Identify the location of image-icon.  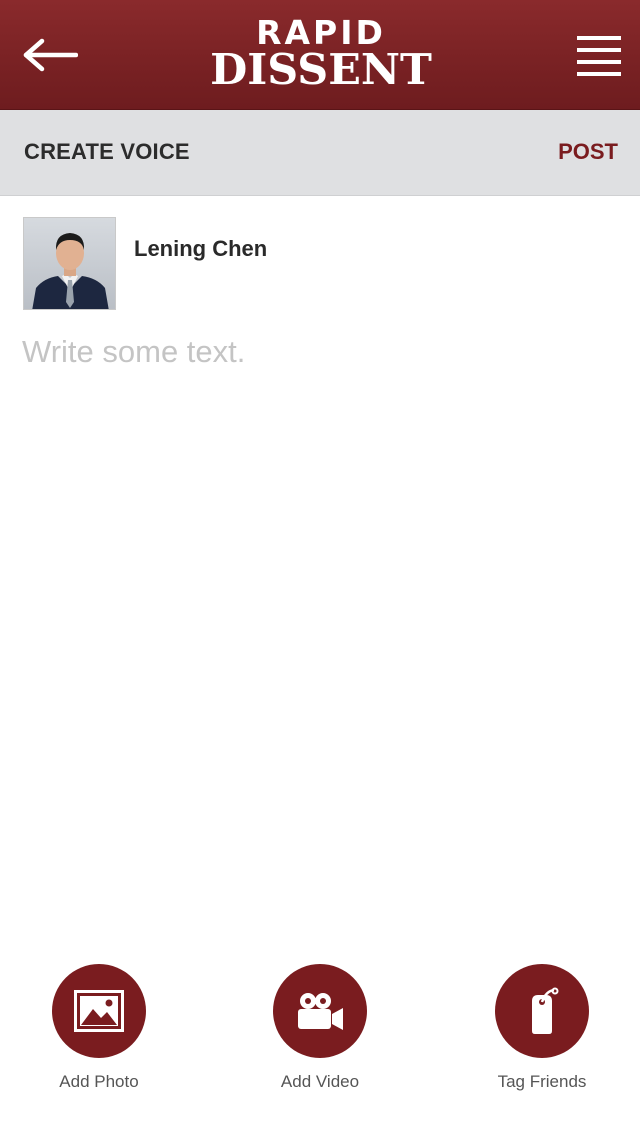
(99, 1011).